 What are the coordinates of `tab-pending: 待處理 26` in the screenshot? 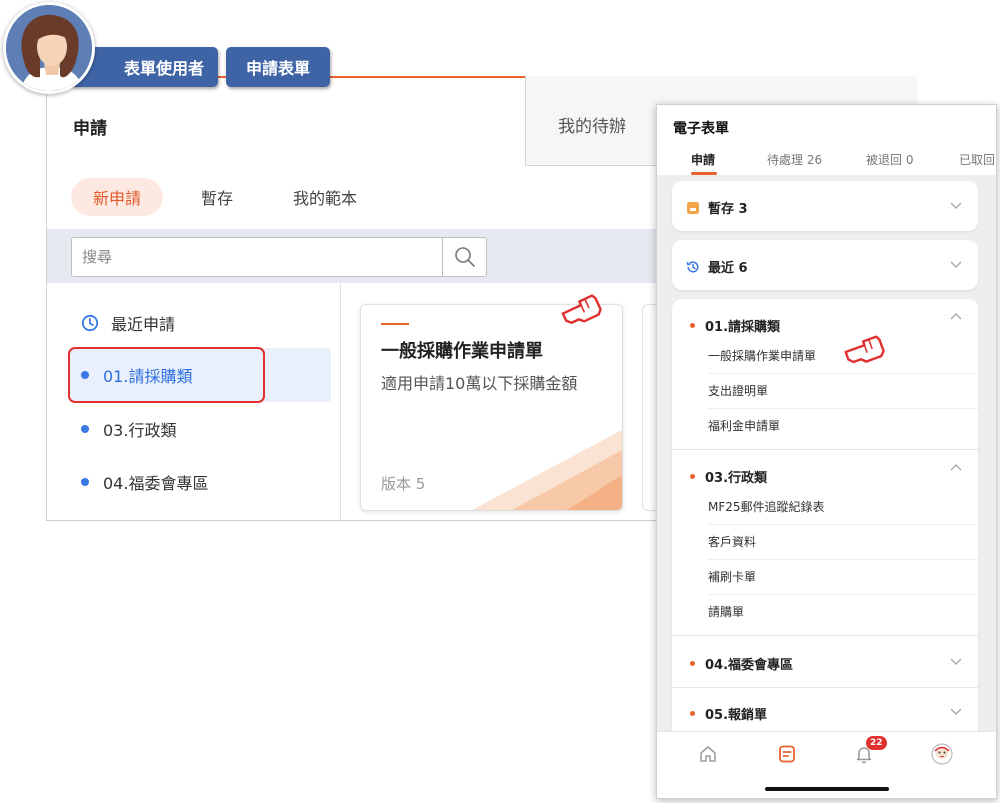 It's located at (794, 159).